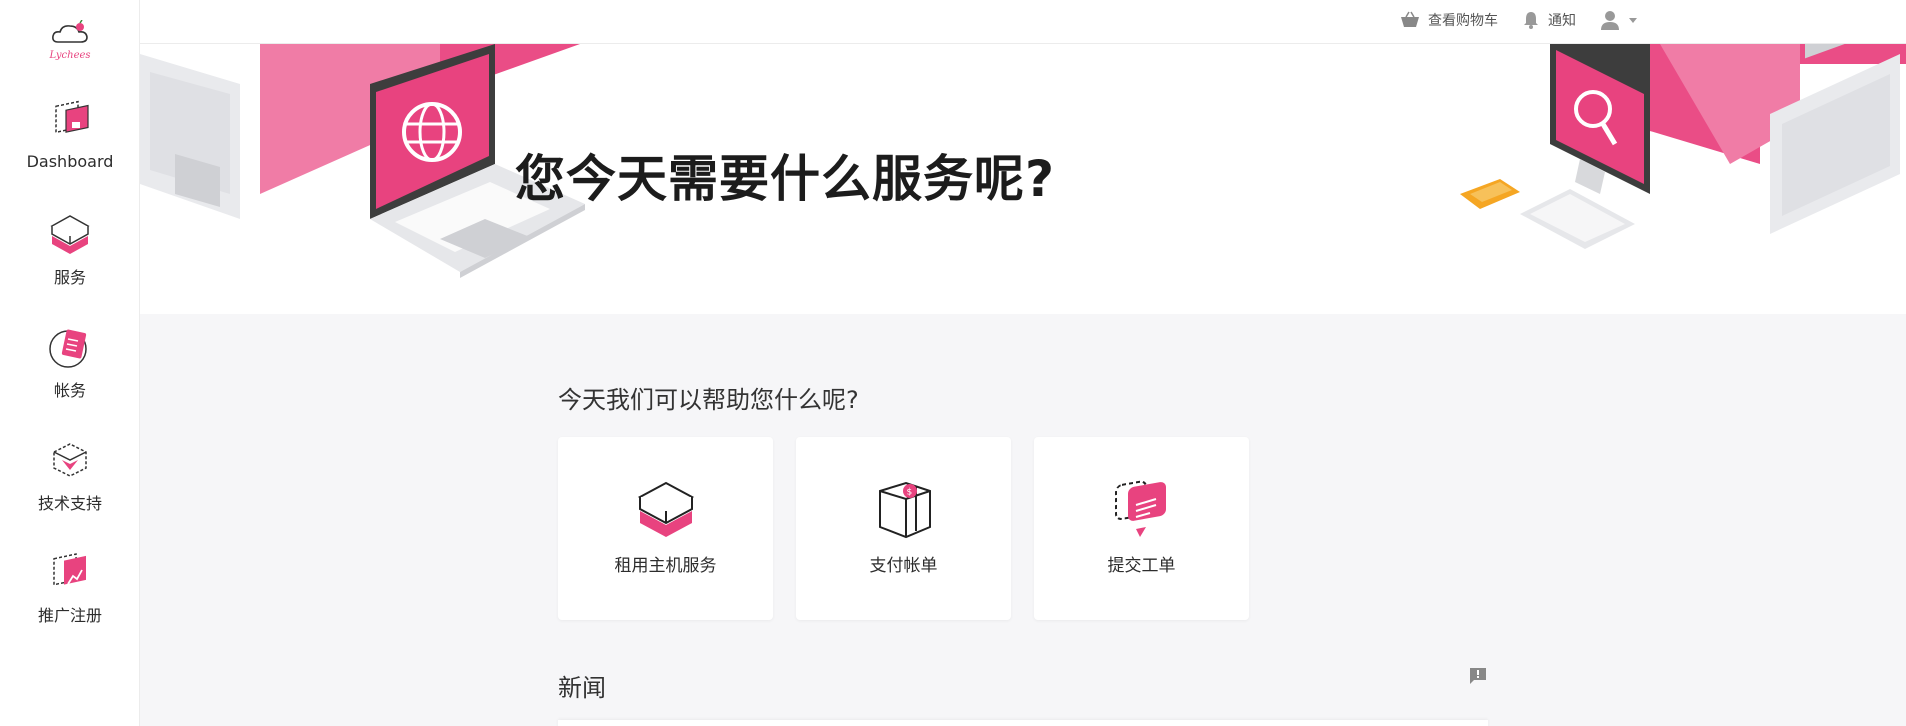  Describe the element at coordinates (69, 615) in the screenshot. I see `sidebar-item-label: 推广注册` at that location.